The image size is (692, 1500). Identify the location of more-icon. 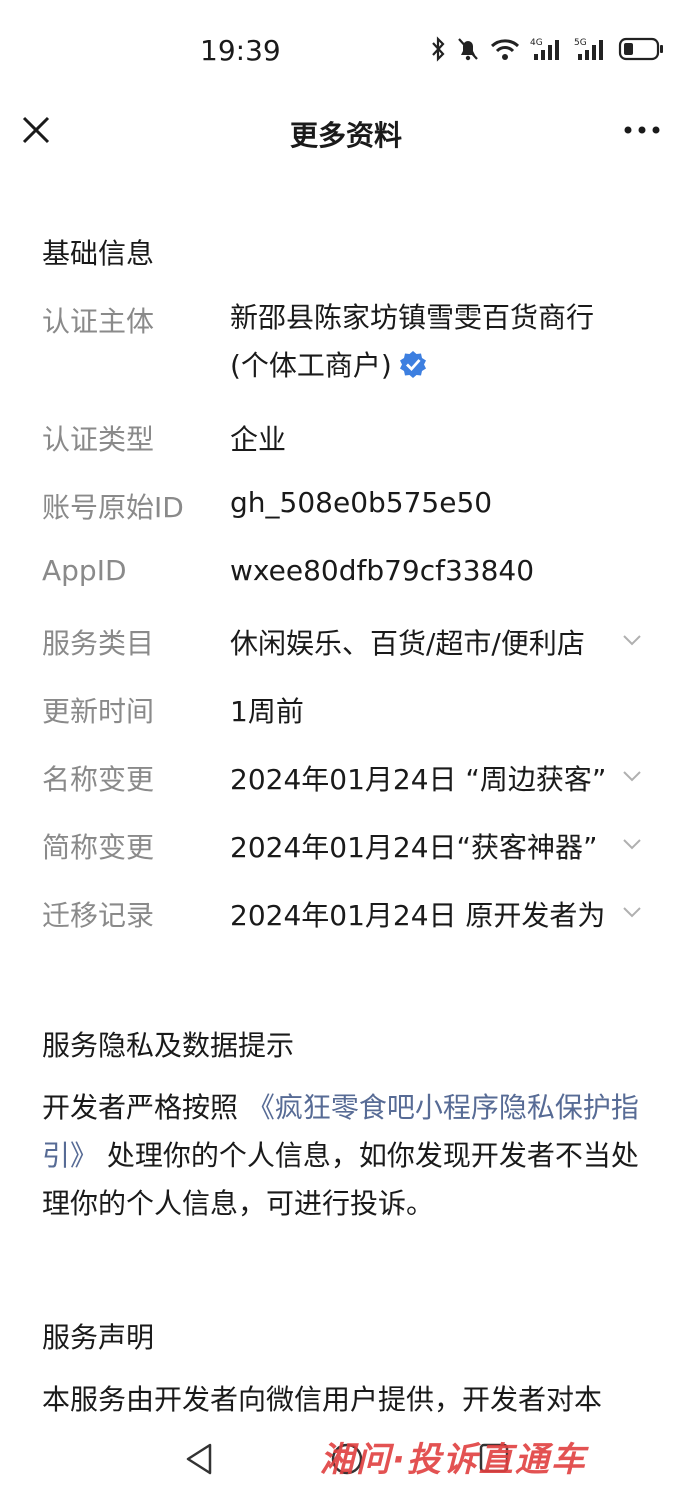
(642, 130).